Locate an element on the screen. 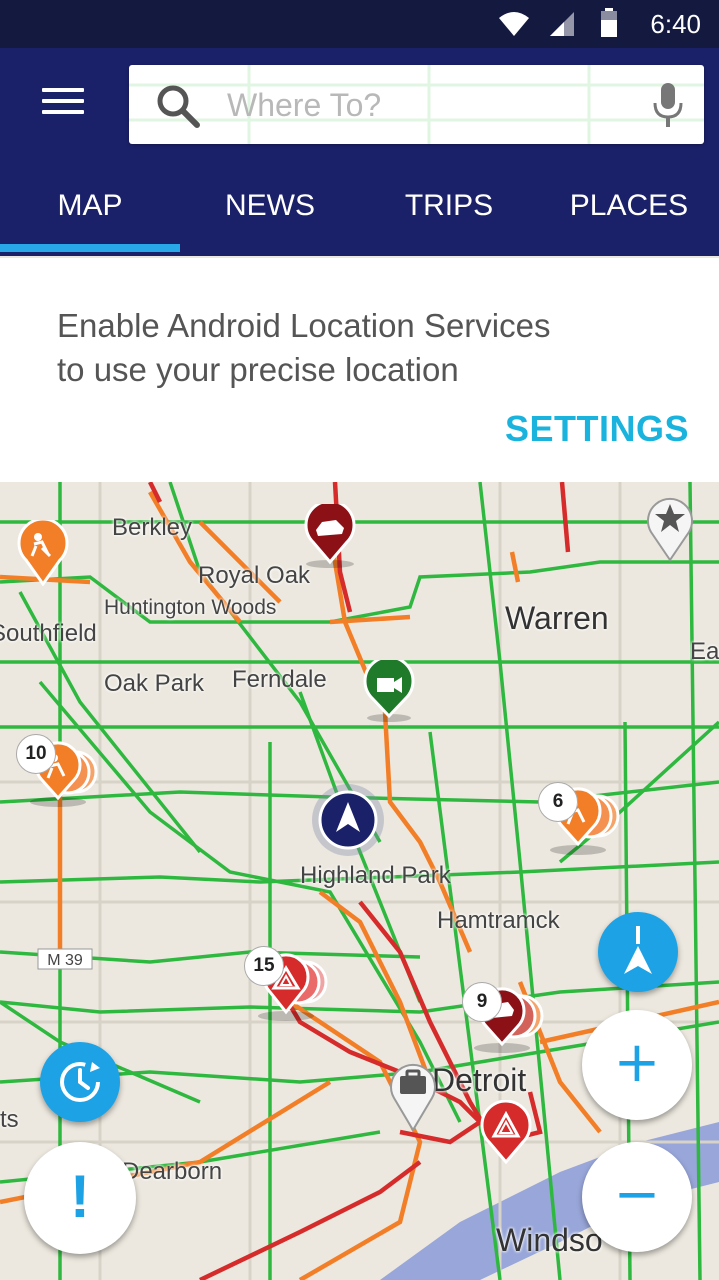  construction-pin-icon is located at coordinates (43, 553).